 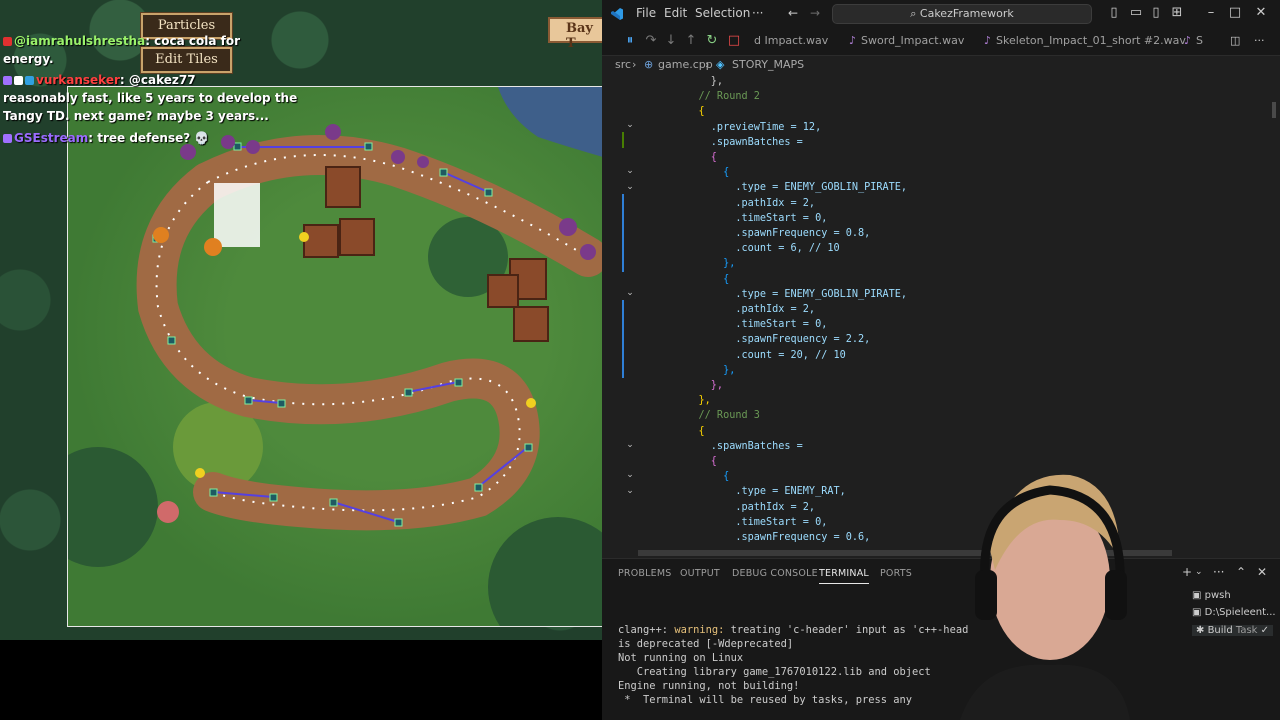 I want to click on step-out-icon: ↑, so click(x=691, y=40).